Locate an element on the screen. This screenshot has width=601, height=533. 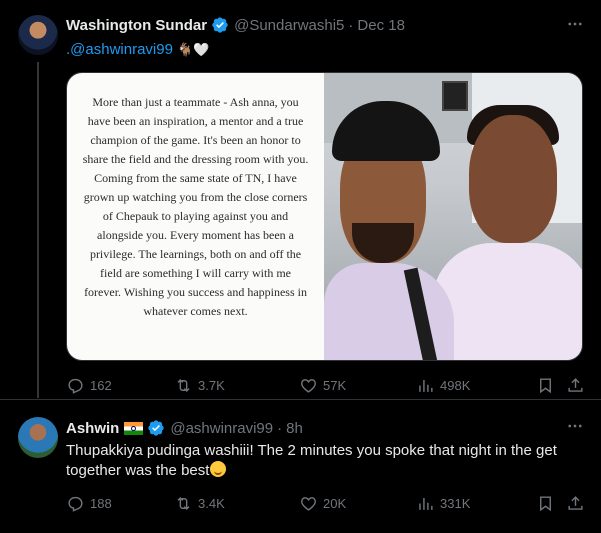
reply-count: 188 is located at coordinates (101, 503).